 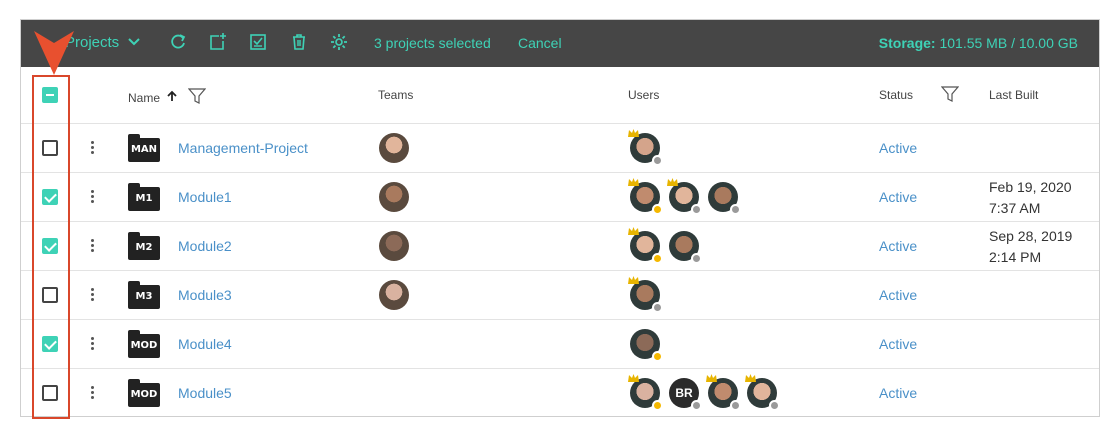 I want to click on arrow-up-icon, so click(x=172, y=97).